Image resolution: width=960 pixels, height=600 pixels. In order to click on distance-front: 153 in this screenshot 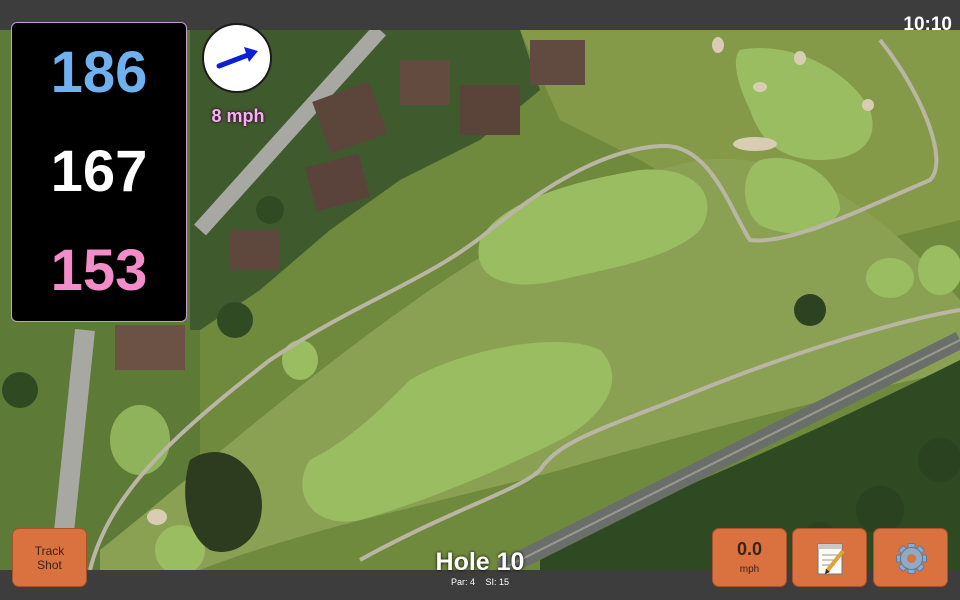, I will do `click(99, 271)`.